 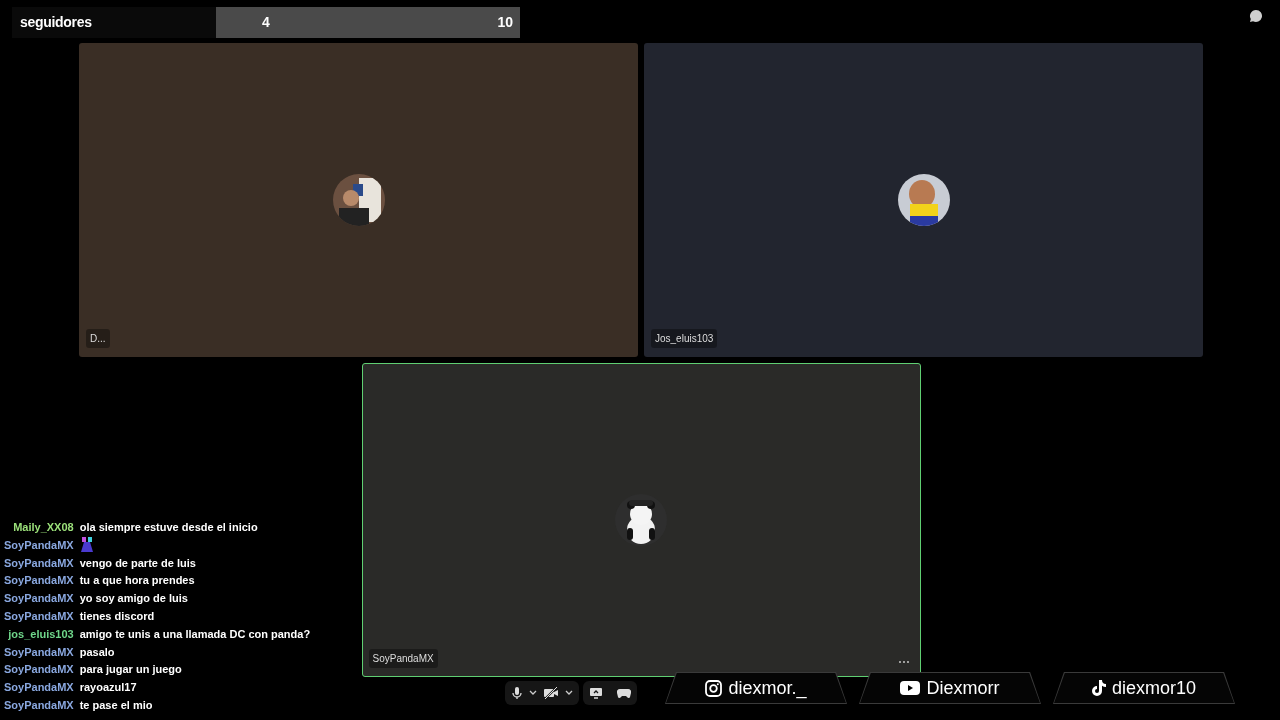 What do you see at coordinates (903, 662) in the screenshot?
I see `more-button: ⋯` at bounding box center [903, 662].